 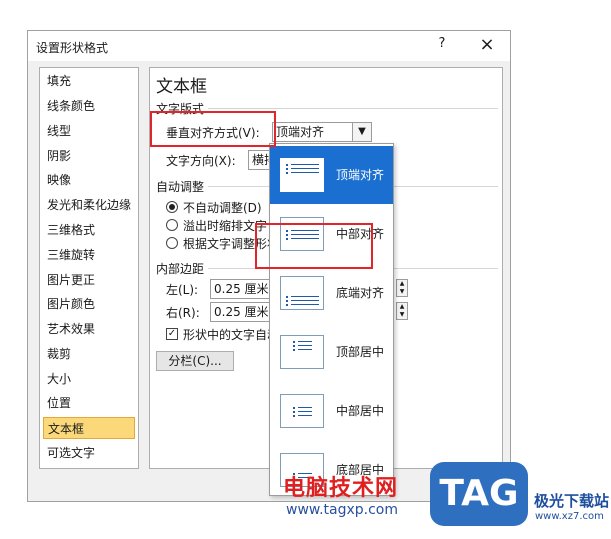 What do you see at coordinates (89, 403) in the screenshot?
I see `category-item-position: 位置` at bounding box center [89, 403].